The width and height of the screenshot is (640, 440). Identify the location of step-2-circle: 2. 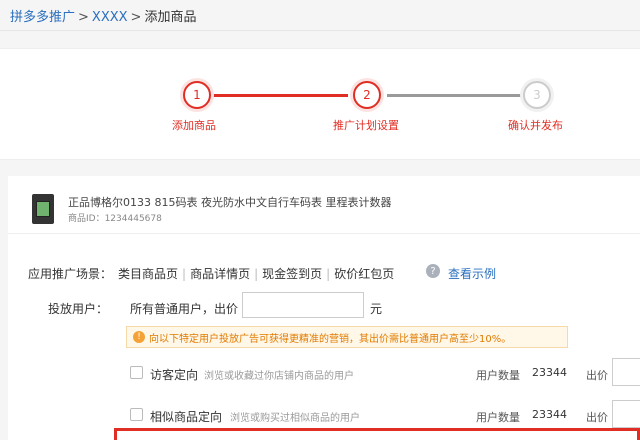
(367, 95).